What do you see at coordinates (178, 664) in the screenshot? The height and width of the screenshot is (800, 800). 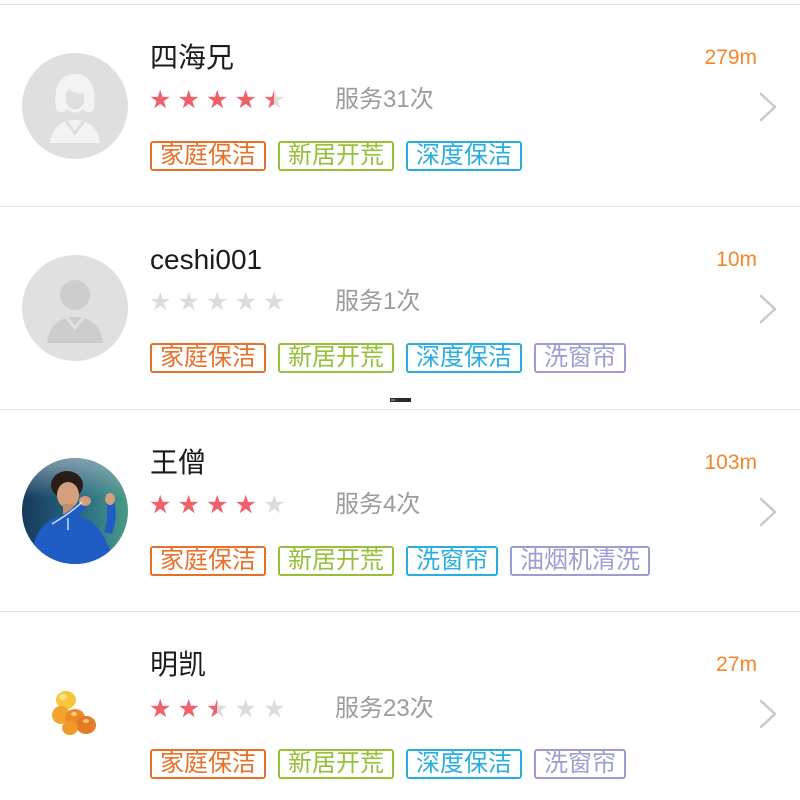 I see `worker-name: 明凯` at bounding box center [178, 664].